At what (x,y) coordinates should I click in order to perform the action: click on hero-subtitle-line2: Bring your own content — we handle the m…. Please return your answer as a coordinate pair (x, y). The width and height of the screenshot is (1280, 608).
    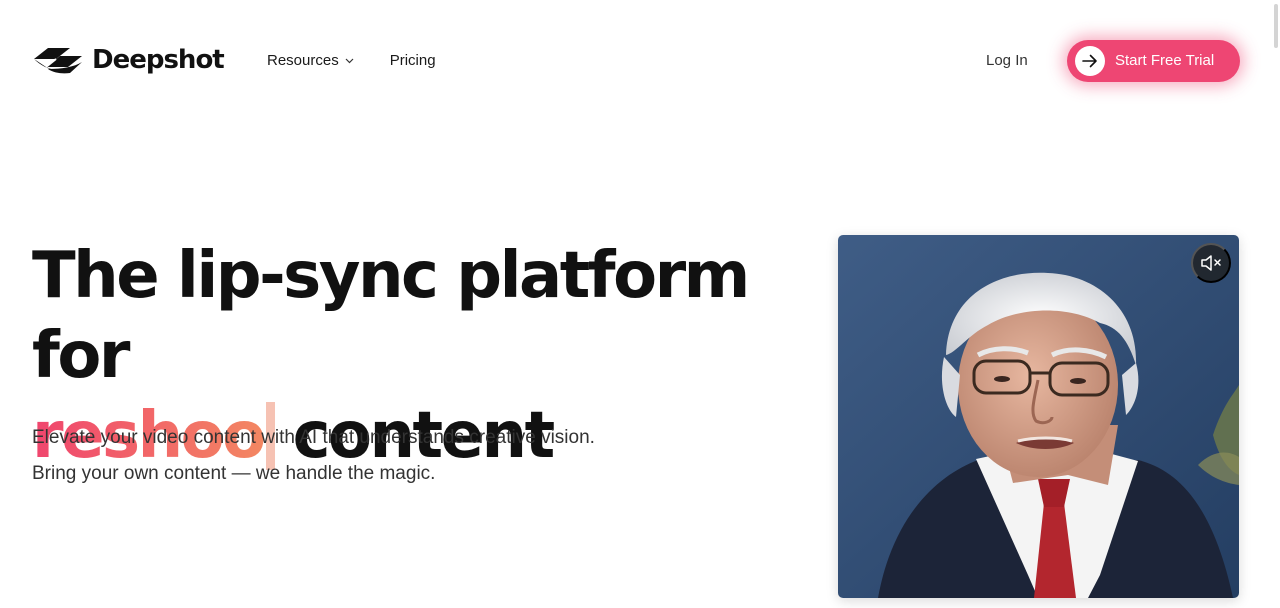
    Looking at the image, I should click on (234, 473).